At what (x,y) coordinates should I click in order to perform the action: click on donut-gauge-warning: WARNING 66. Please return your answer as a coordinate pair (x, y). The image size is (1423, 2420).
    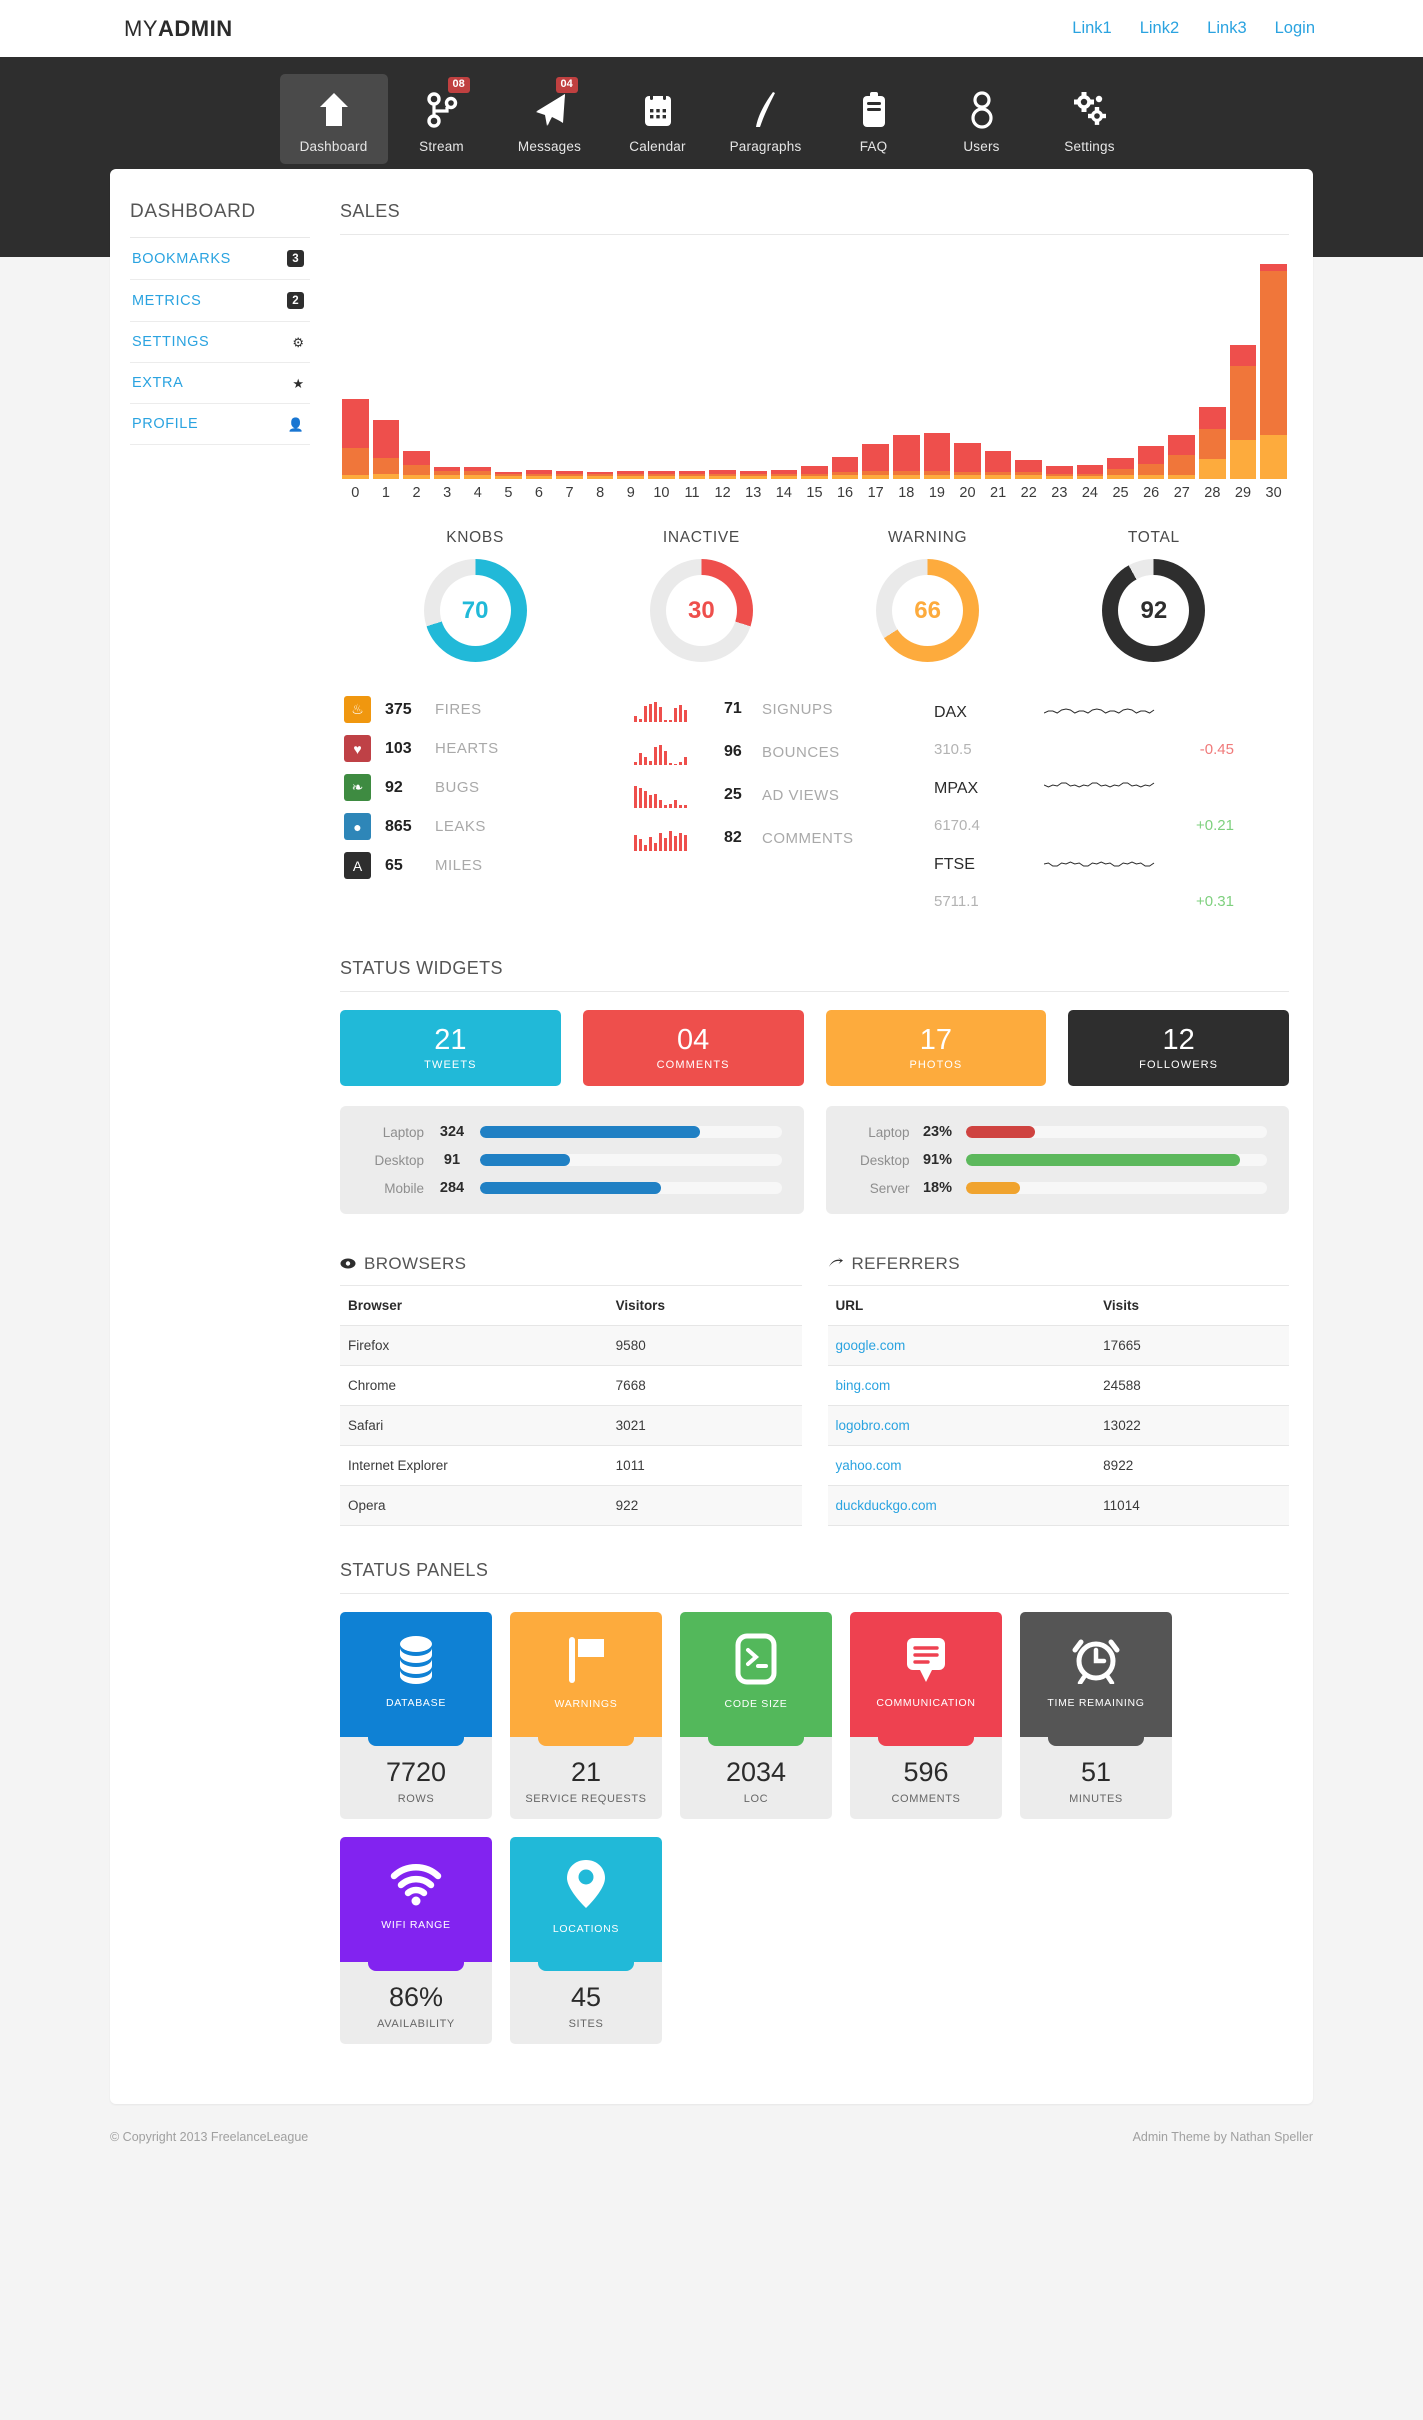
    Looking at the image, I should click on (928, 595).